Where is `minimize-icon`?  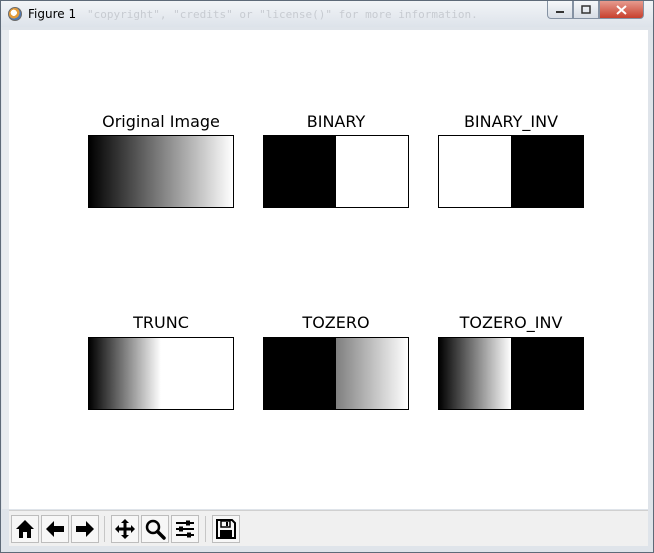 minimize-icon is located at coordinates (560, 11).